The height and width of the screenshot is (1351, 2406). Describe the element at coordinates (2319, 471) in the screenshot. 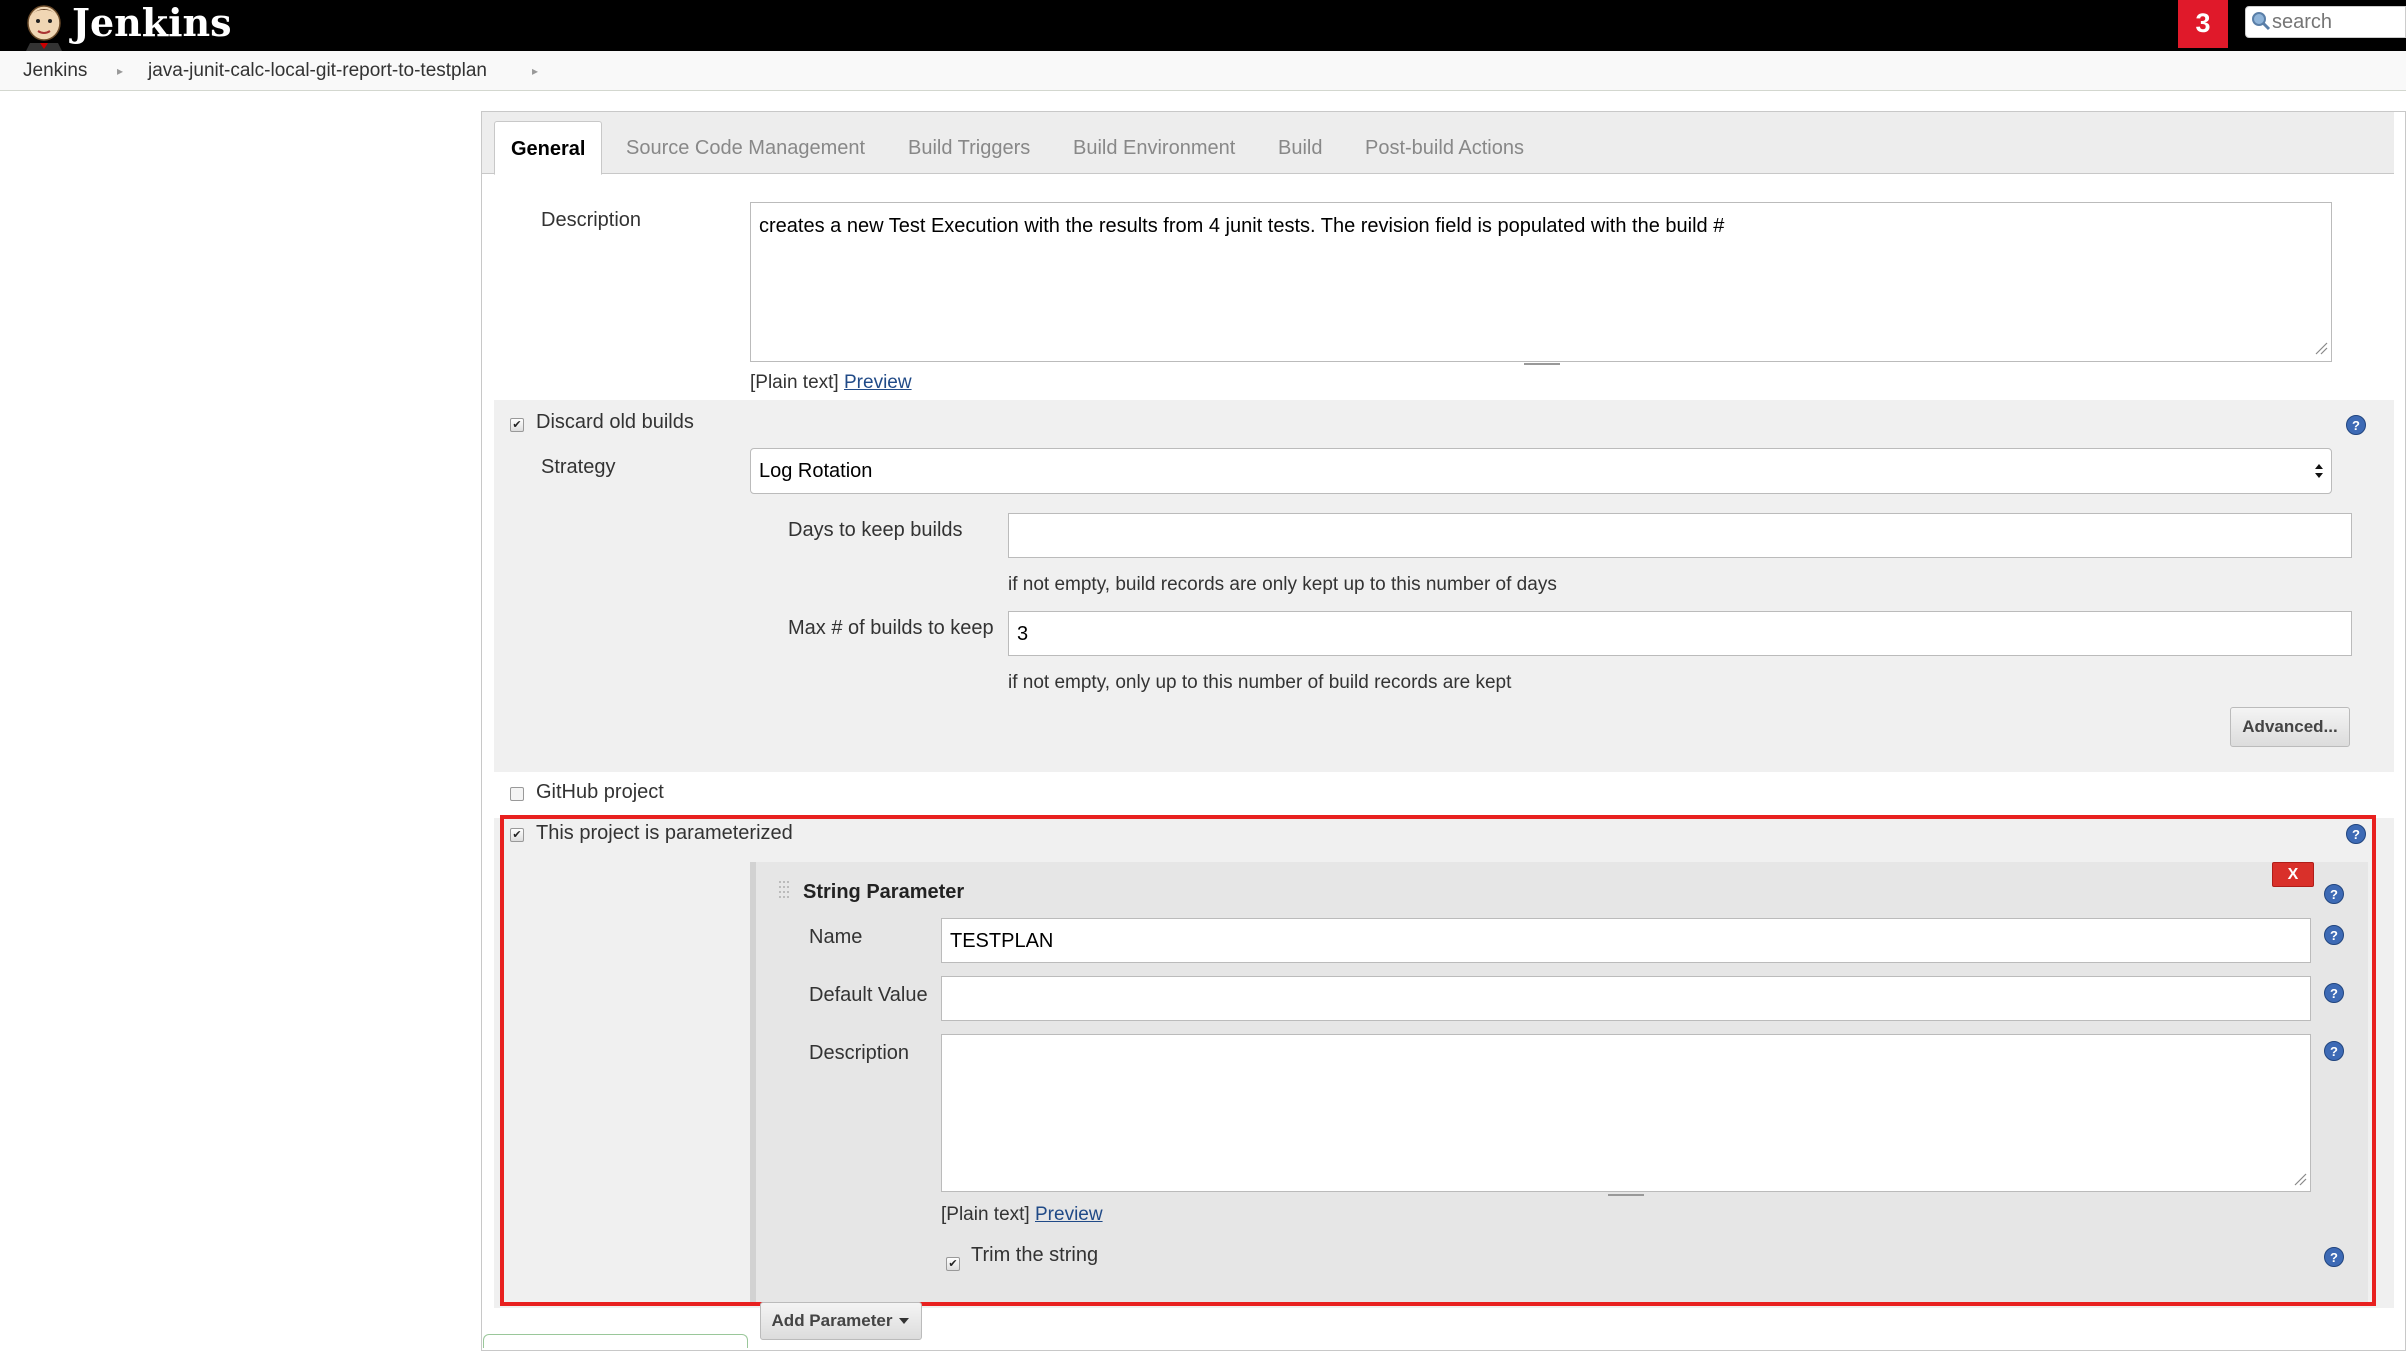

I see `select-arrows-icon` at that location.